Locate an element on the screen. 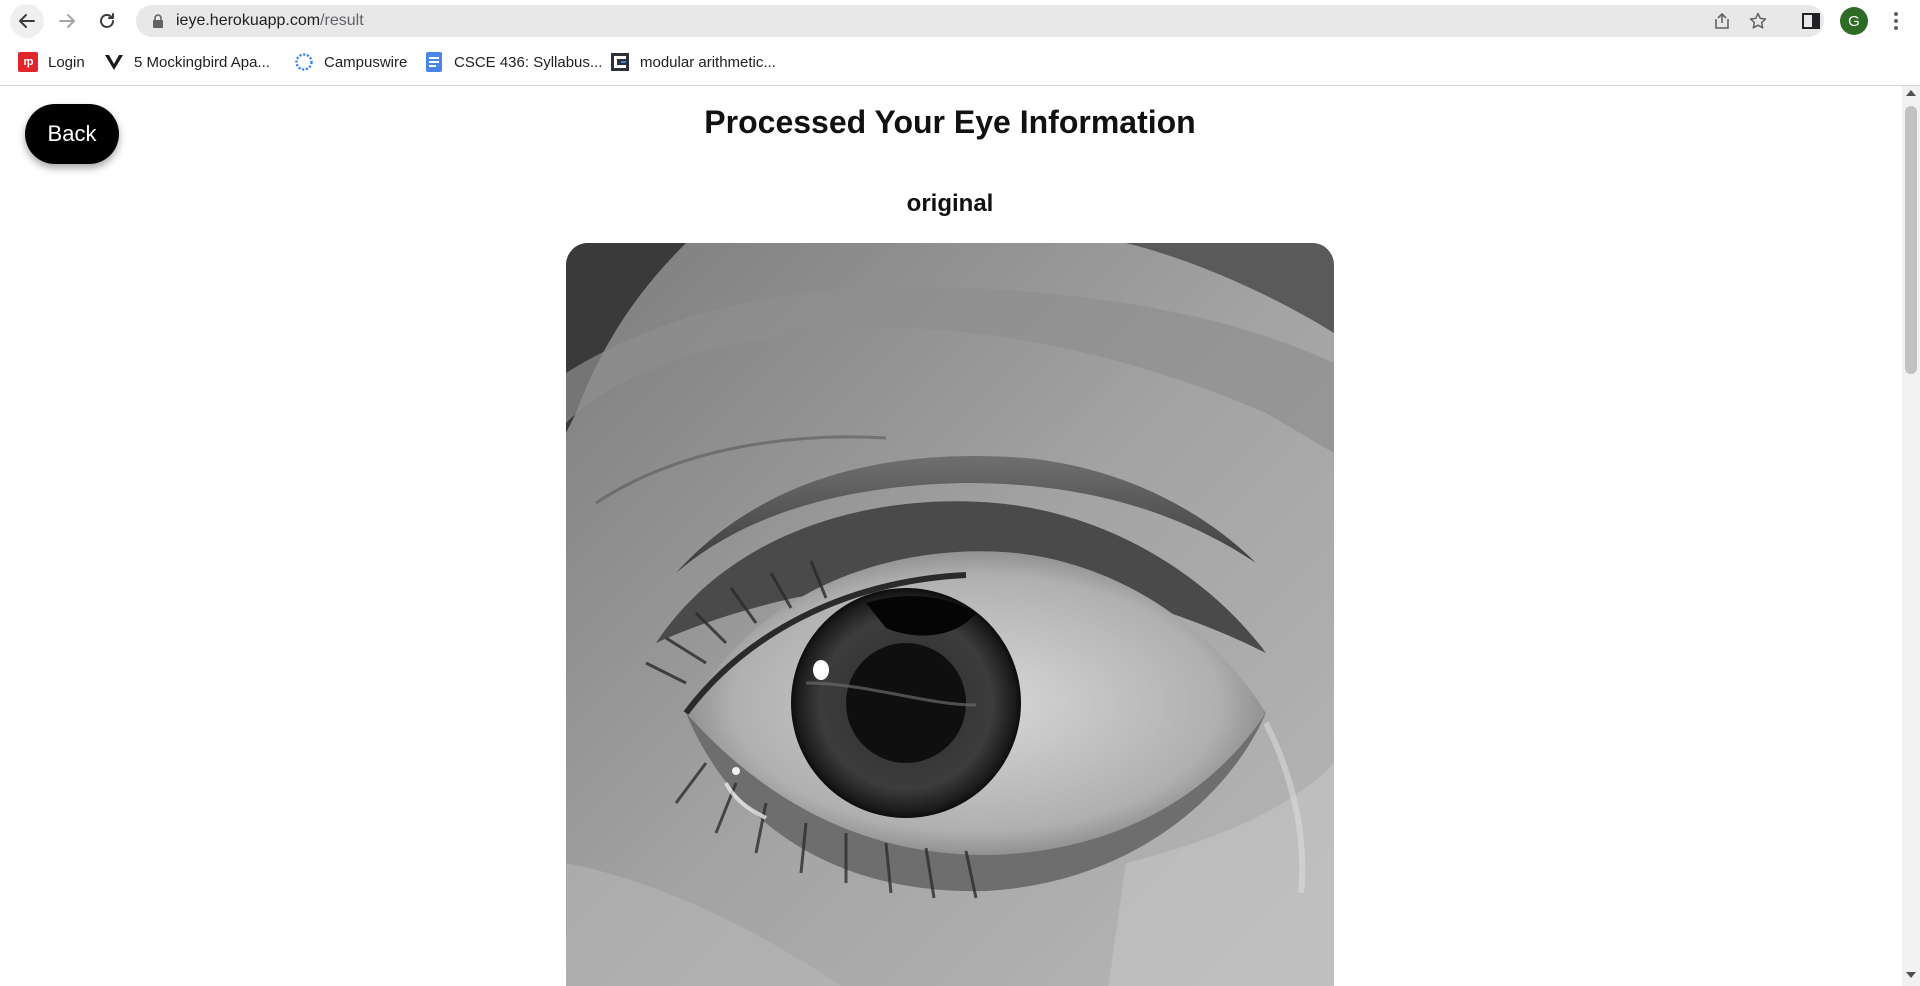 The image size is (1920, 986). v-logo-favicon-icon is located at coordinates (114, 62).